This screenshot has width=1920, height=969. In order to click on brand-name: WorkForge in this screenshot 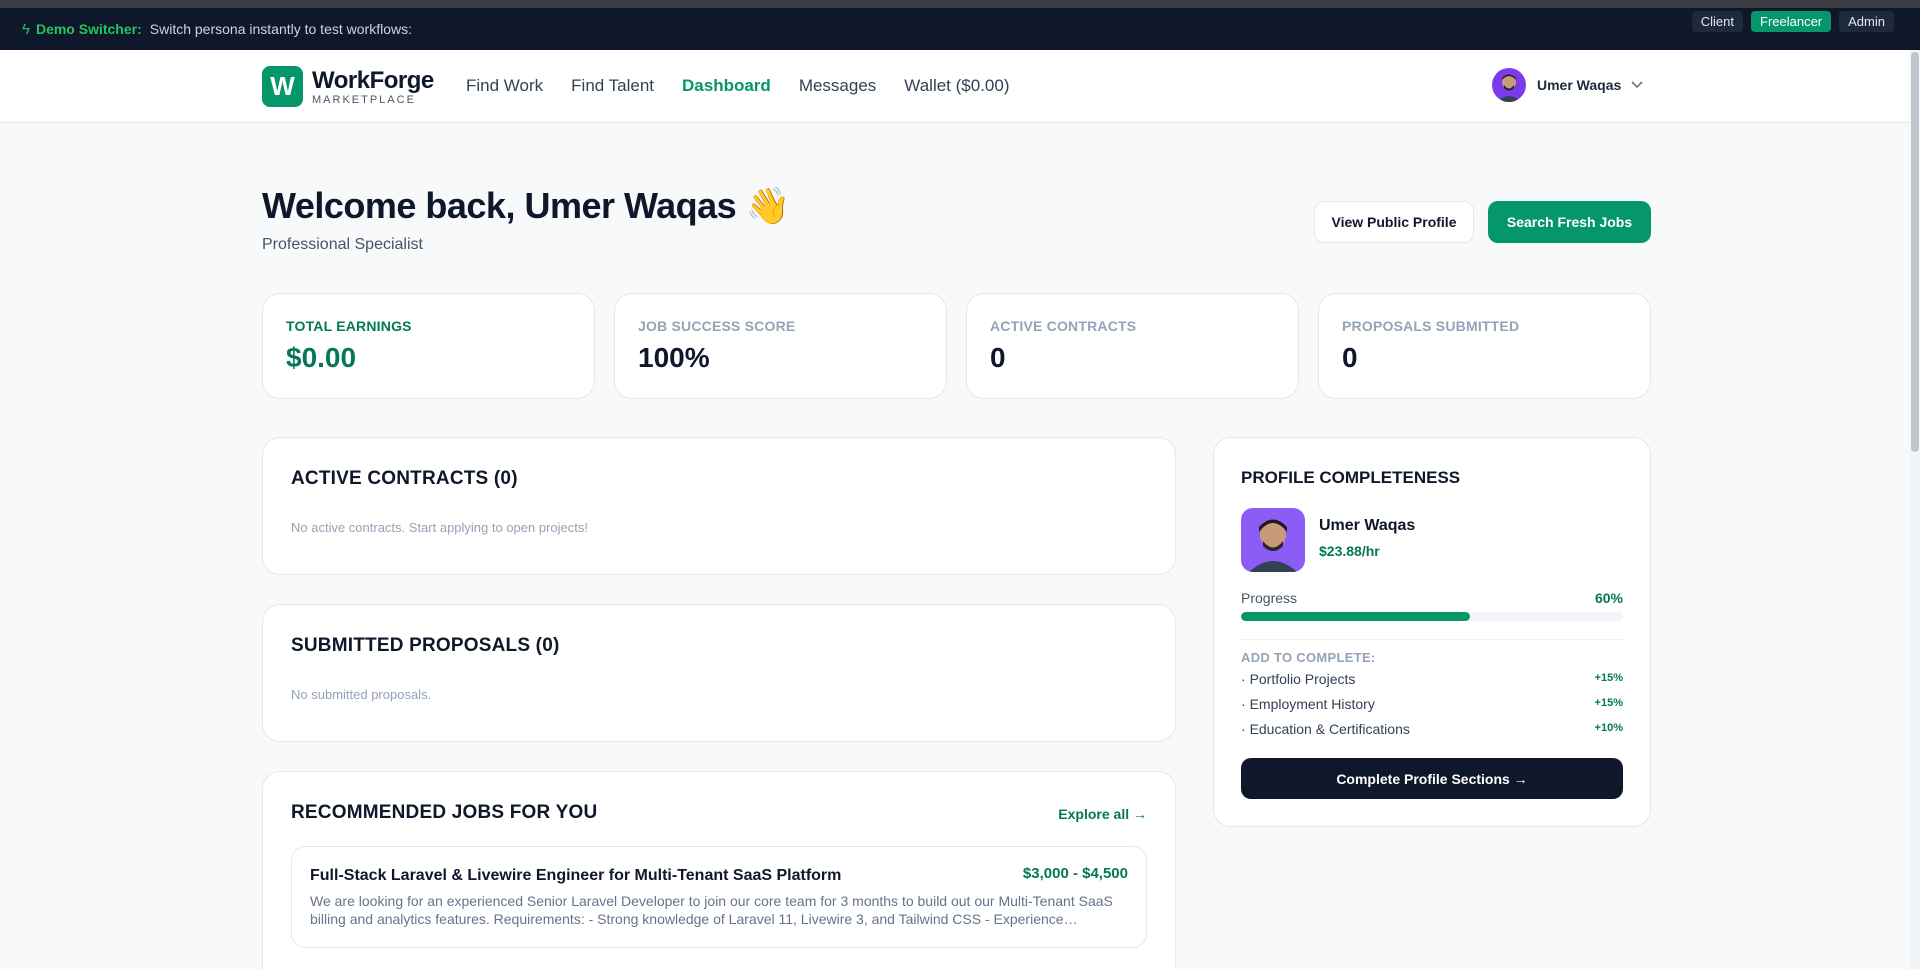, I will do `click(373, 81)`.